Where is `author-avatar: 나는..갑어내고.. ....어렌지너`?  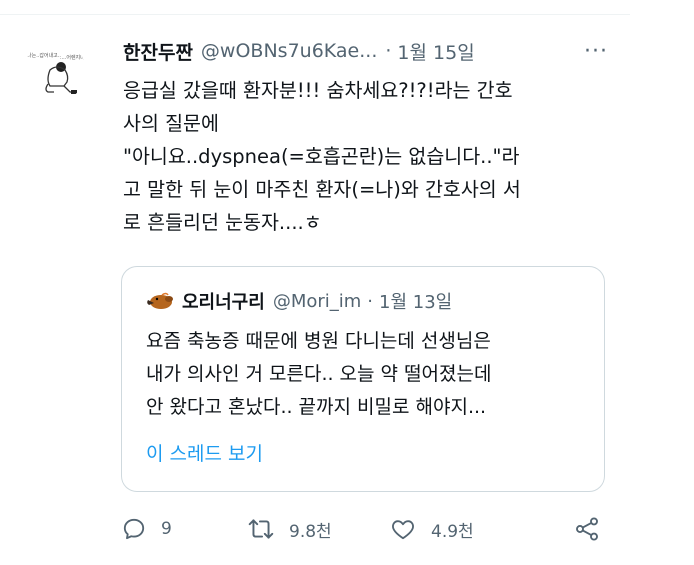
author-avatar: 나는..갑어내고.. ....어렌지너 is located at coordinates (55, 71).